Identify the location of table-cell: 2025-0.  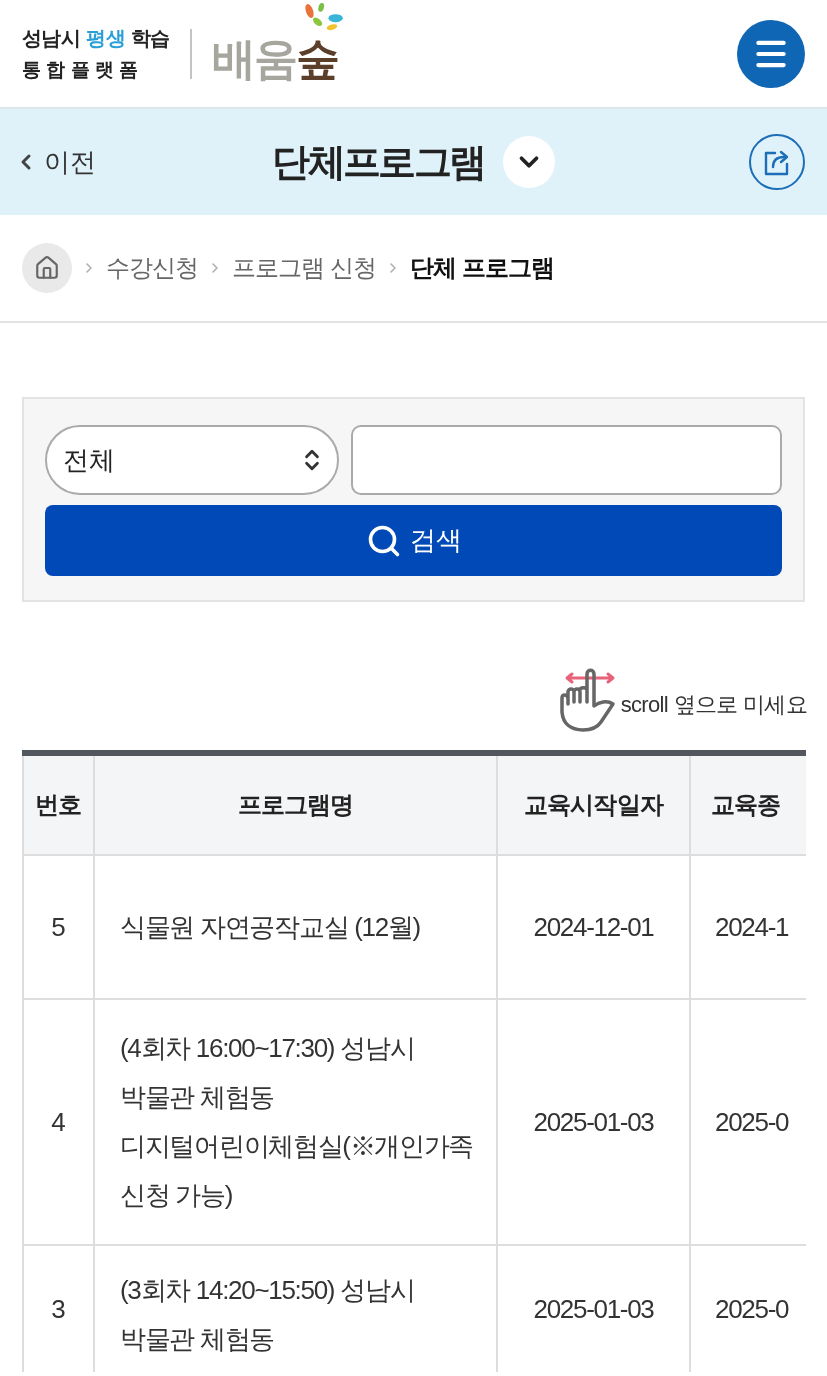
(748, 1123).